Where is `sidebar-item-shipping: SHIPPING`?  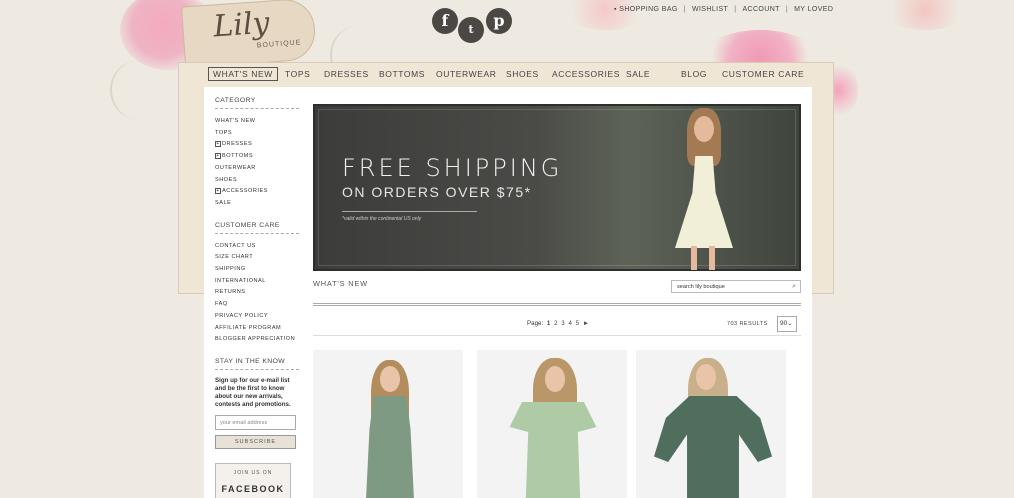 sidebar-item-shipping: SHIPPING is located at coordinates (257, 270).